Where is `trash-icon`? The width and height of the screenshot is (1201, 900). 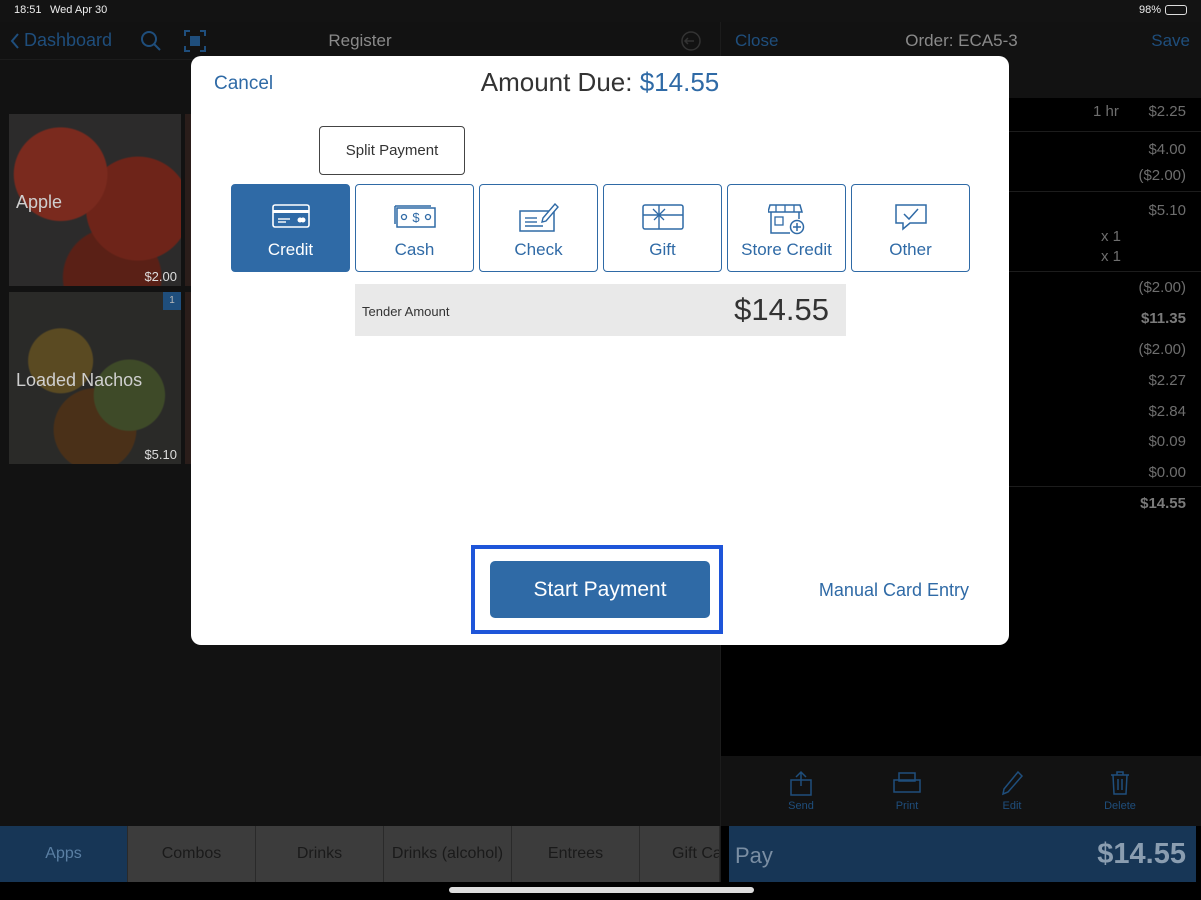 trash-icon is located at coordinates (1120, 783).